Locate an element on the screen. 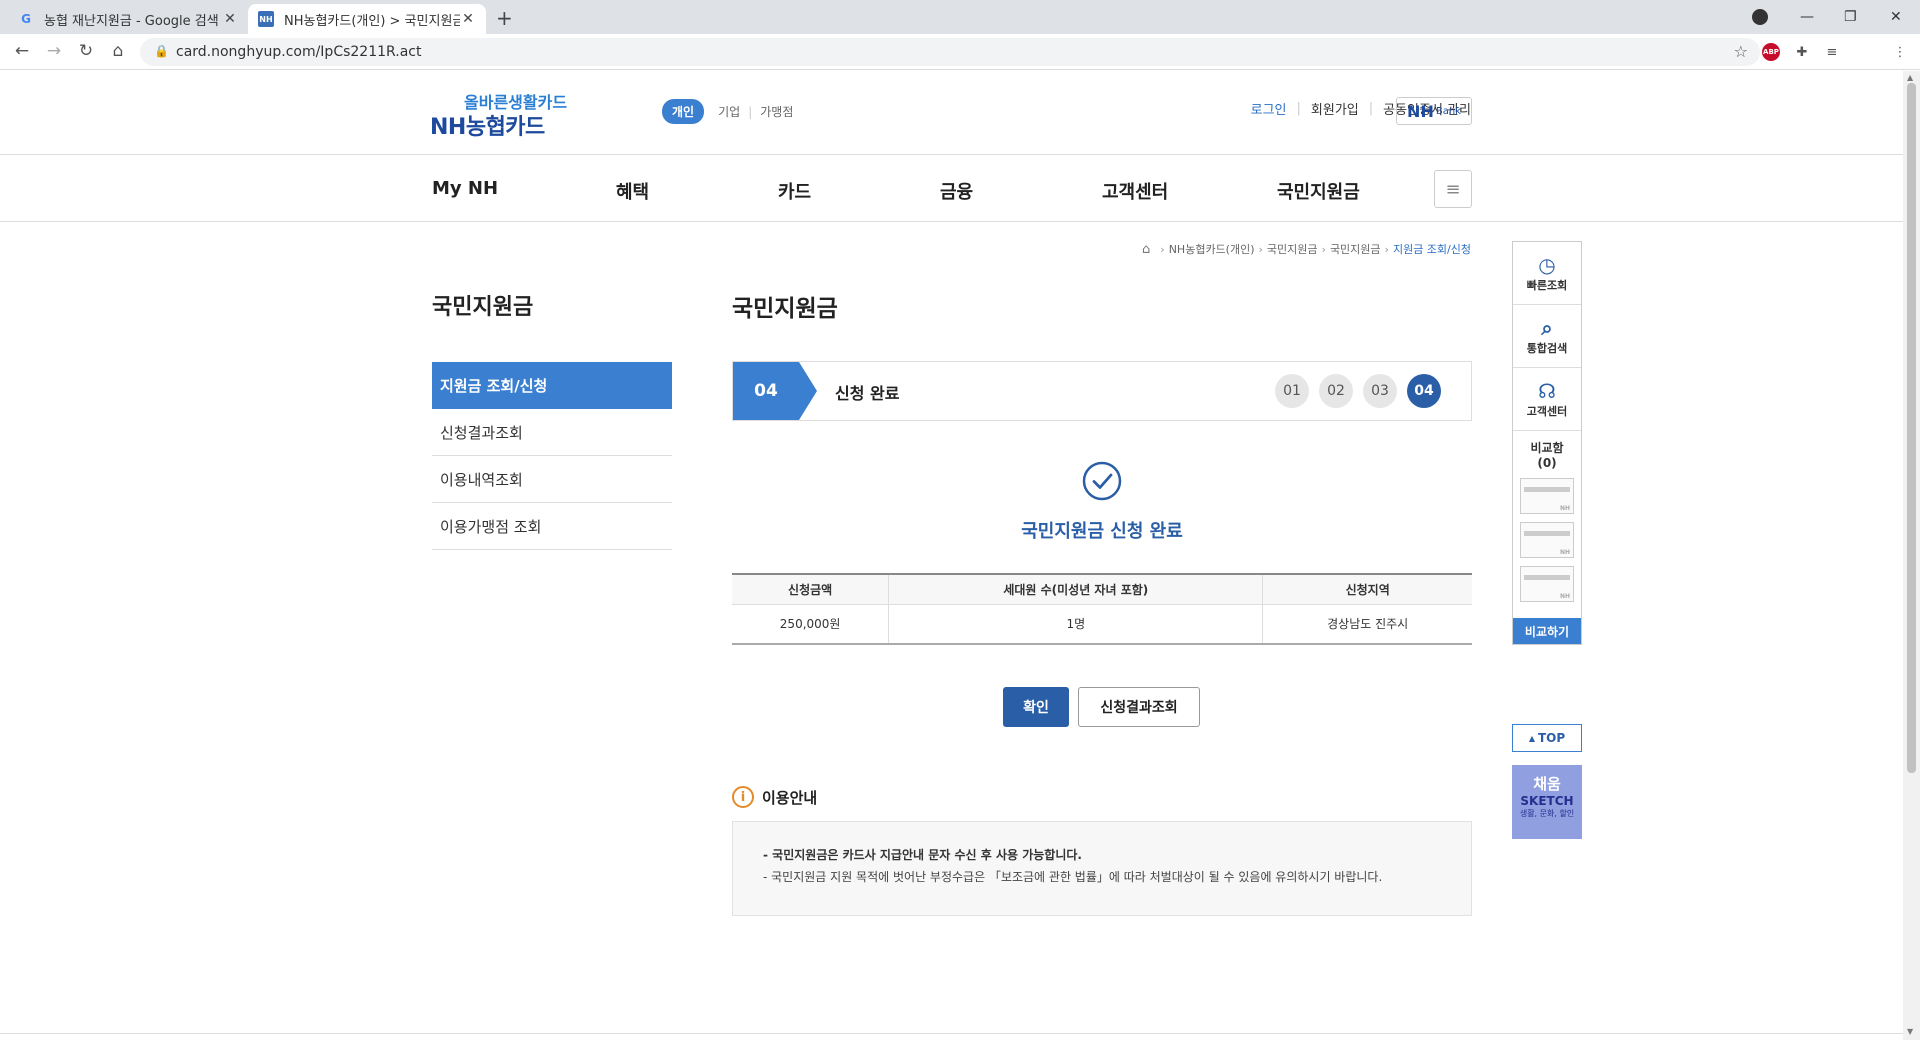 The image size is (1920, 1040). tab-title: NH농협카드(개인) > 국민지원금 is located at coordinates (372, 21).